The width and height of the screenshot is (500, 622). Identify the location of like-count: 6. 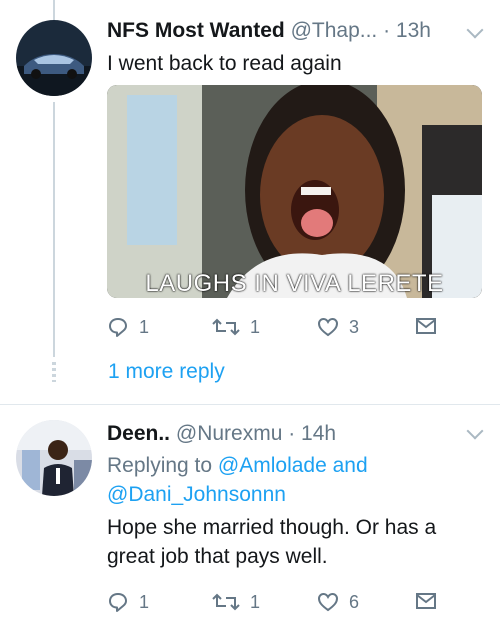
(354, 601).